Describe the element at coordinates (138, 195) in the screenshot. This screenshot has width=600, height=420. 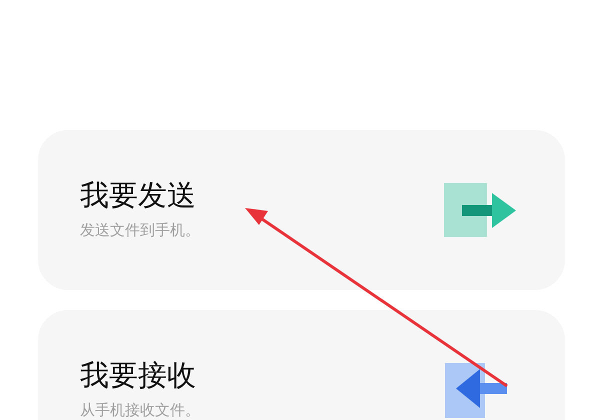
I see `option-title: 我要发送` at that location.